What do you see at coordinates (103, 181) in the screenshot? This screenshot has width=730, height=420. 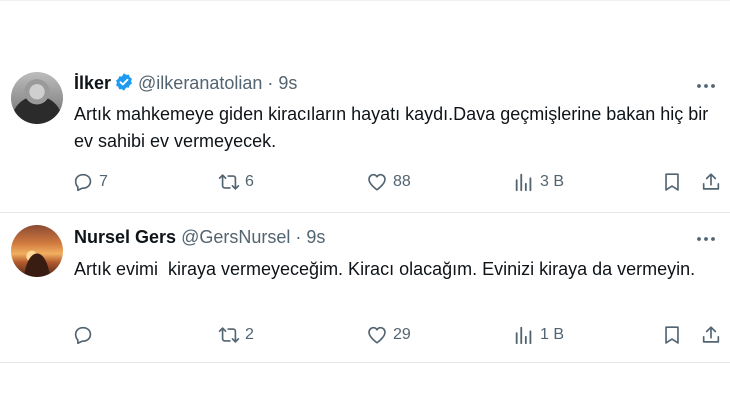 I see `reply-count: 7` at bounding box center [103, 181].